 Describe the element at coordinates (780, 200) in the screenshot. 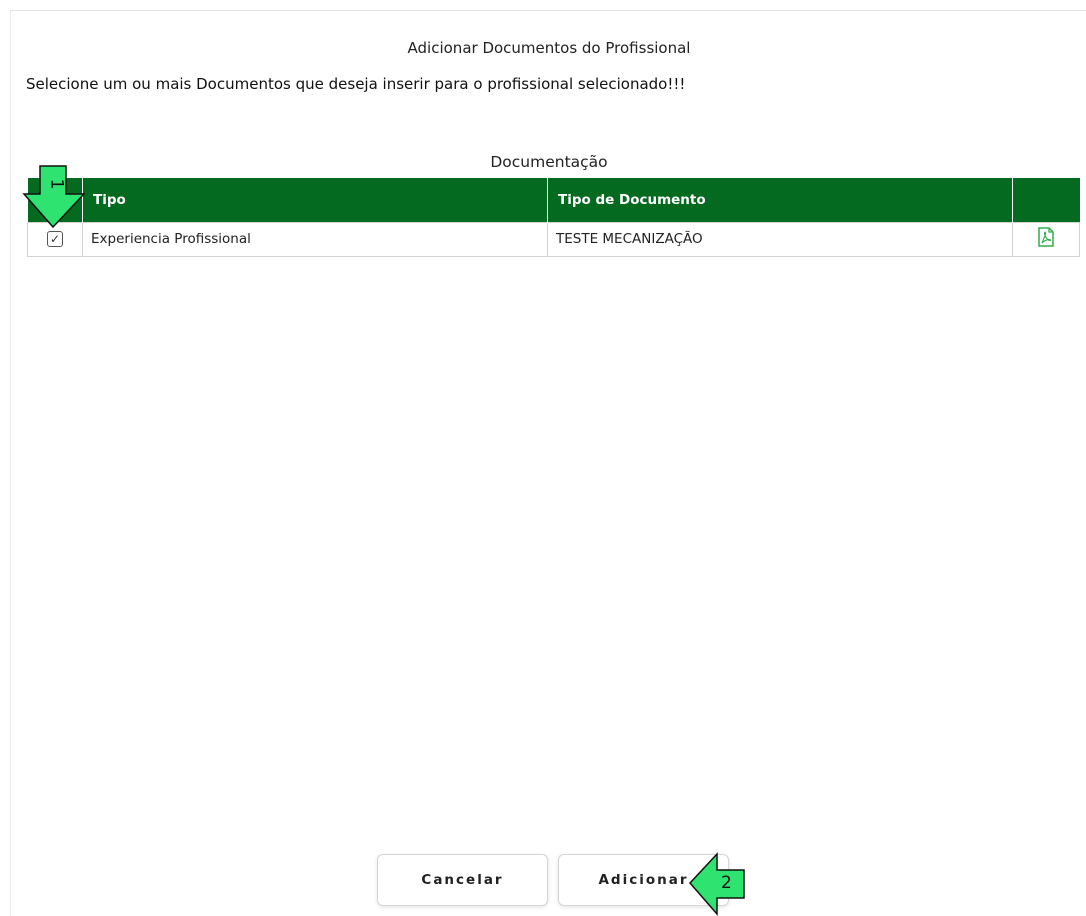

I see `header-tipo-documento: Tipo de Documento` at that location.